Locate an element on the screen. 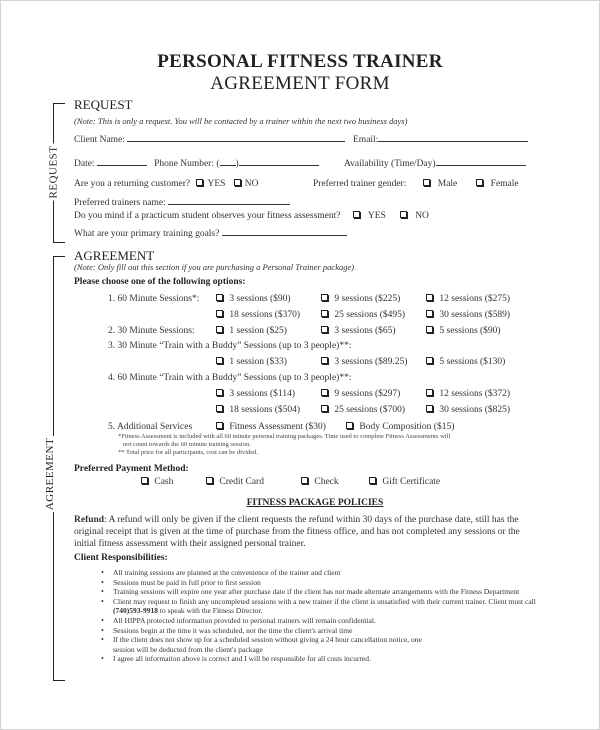  option-4-choice: 25 sessions ($700) is located at coordinates (363, 410).